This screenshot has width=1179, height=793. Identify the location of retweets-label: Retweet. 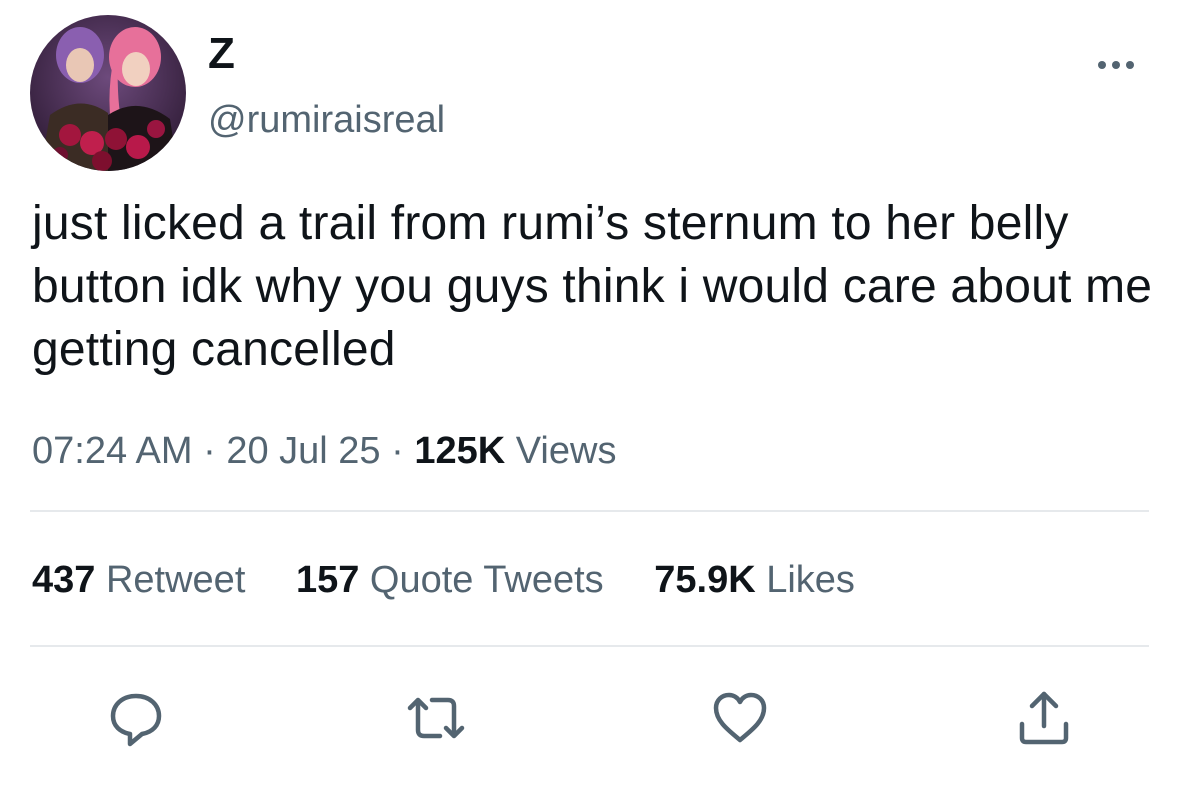
(175, 580).